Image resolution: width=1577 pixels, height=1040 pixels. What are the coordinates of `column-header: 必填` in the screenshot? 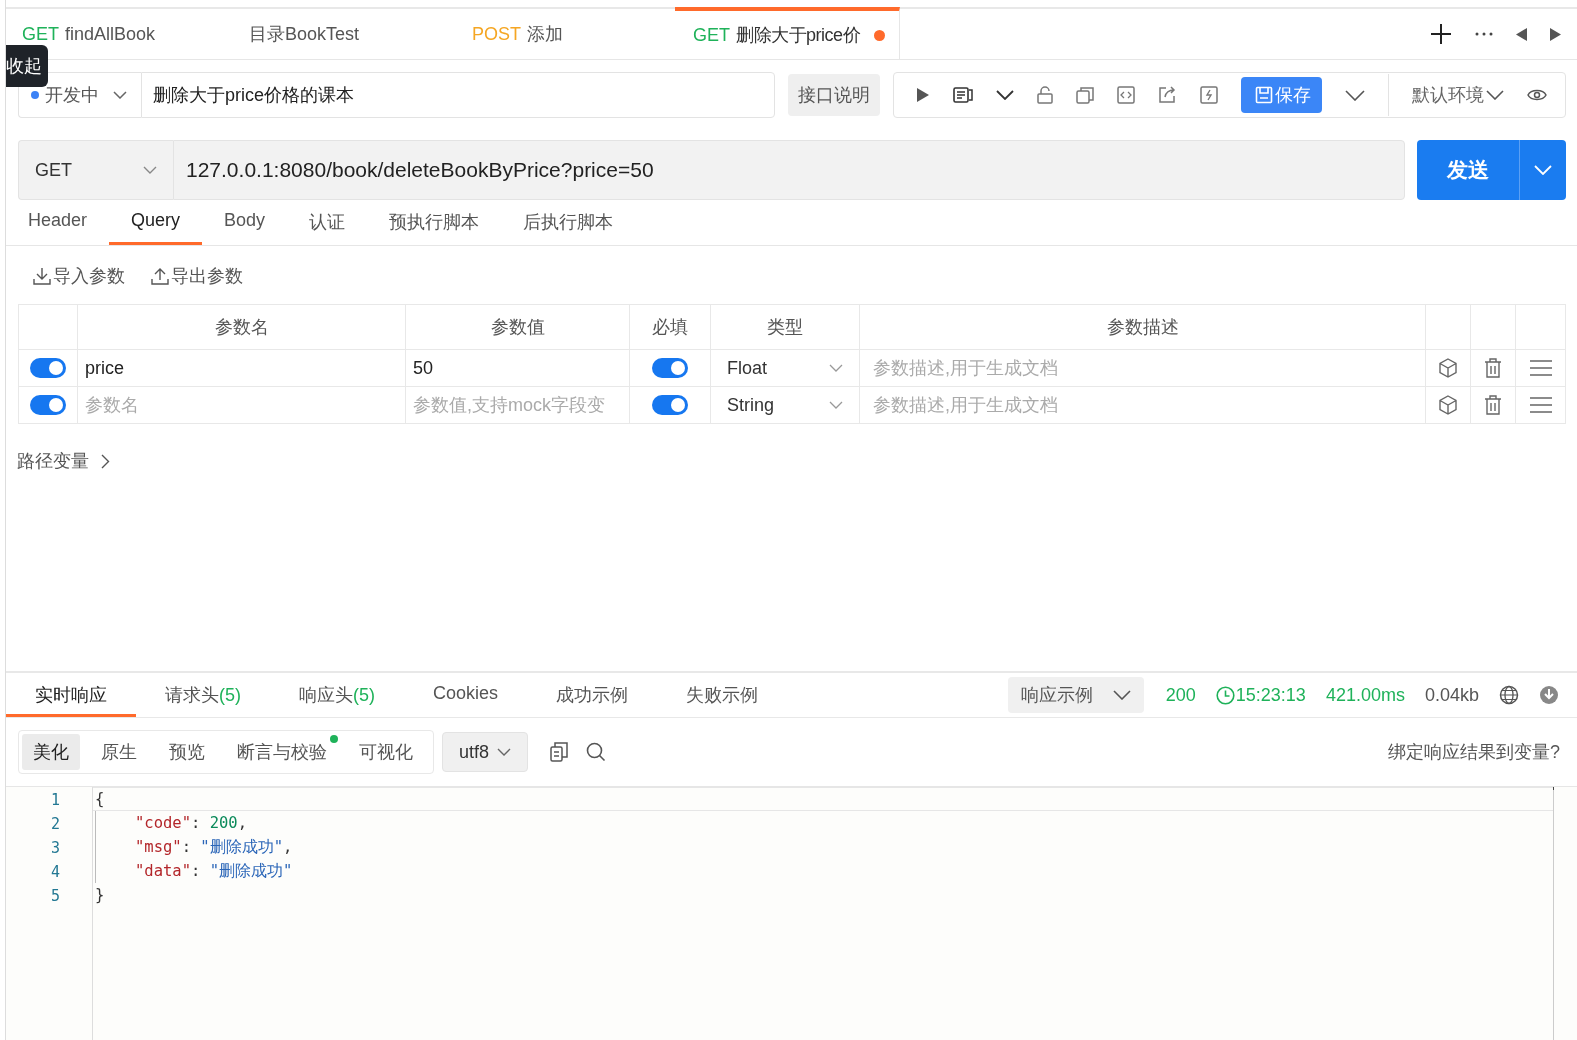 It's located at (670, 327).